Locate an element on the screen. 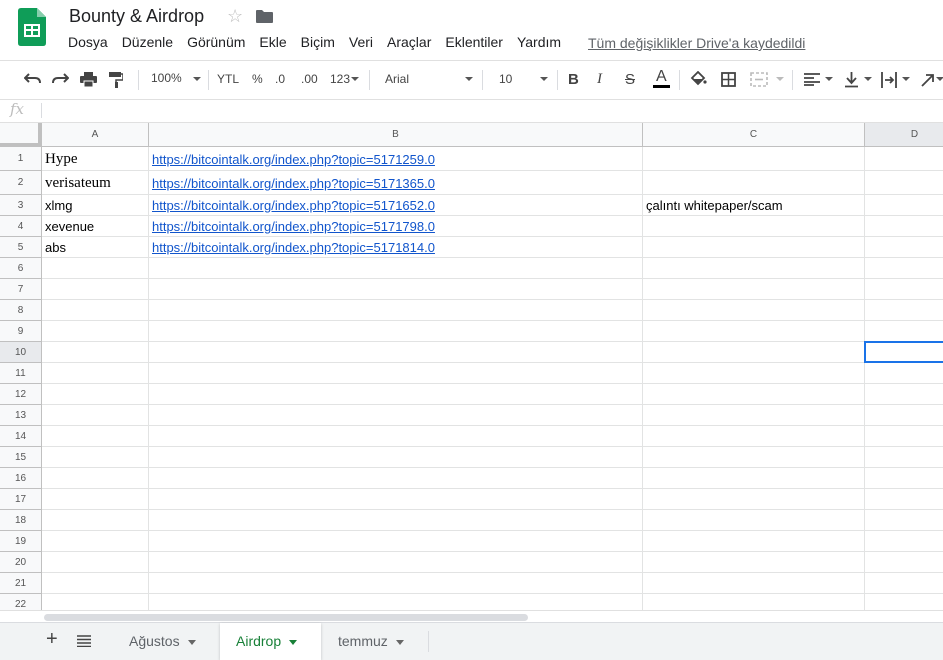 This screenshot has height=660, width=943. row-header: 21 is located at coordinates (21, 583).